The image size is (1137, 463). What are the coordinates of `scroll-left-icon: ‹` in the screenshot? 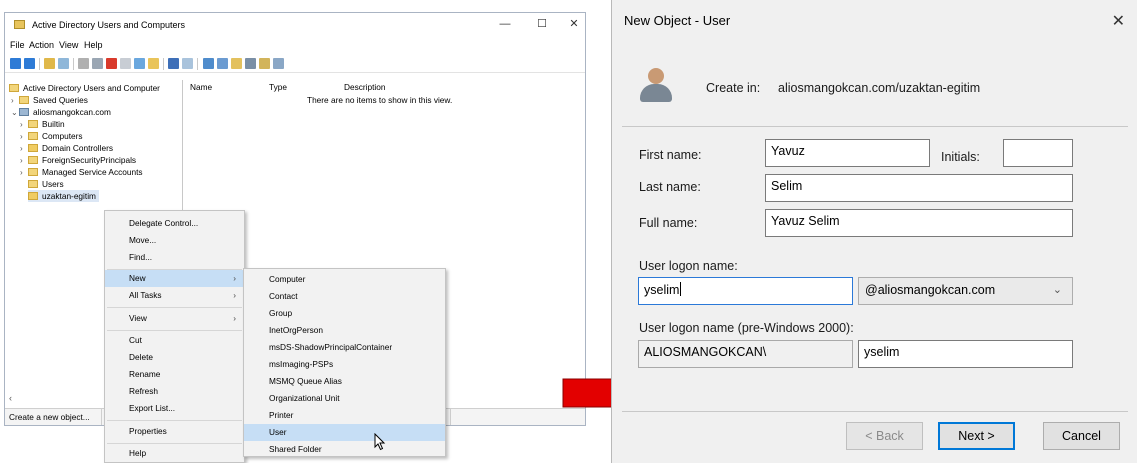 It's located at (10, 398).